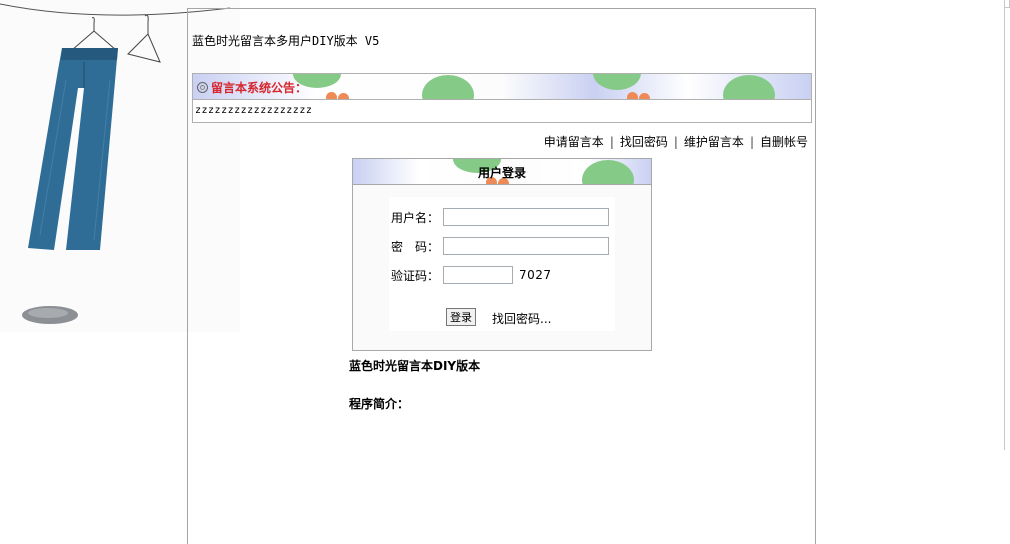 Image resolution: width=1010 pixels, height=544 pixels. I want to click on window-right-edge, so click(1007, 225).